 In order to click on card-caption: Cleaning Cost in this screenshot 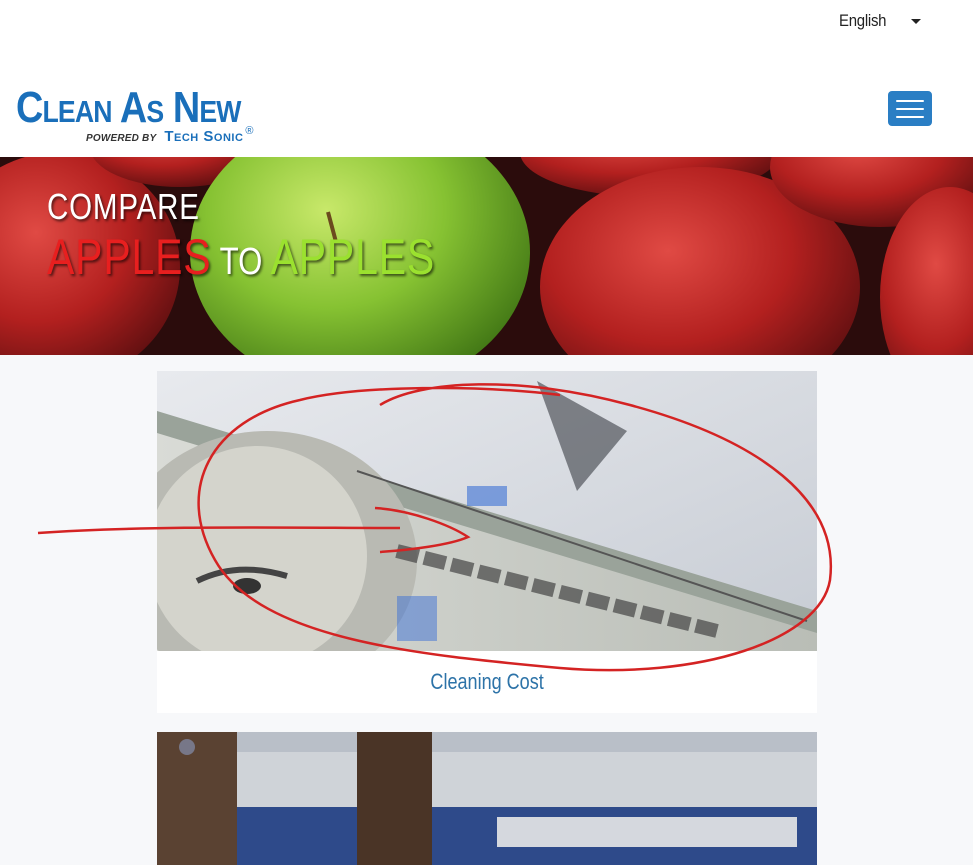, I will do `click(487, 682)`.